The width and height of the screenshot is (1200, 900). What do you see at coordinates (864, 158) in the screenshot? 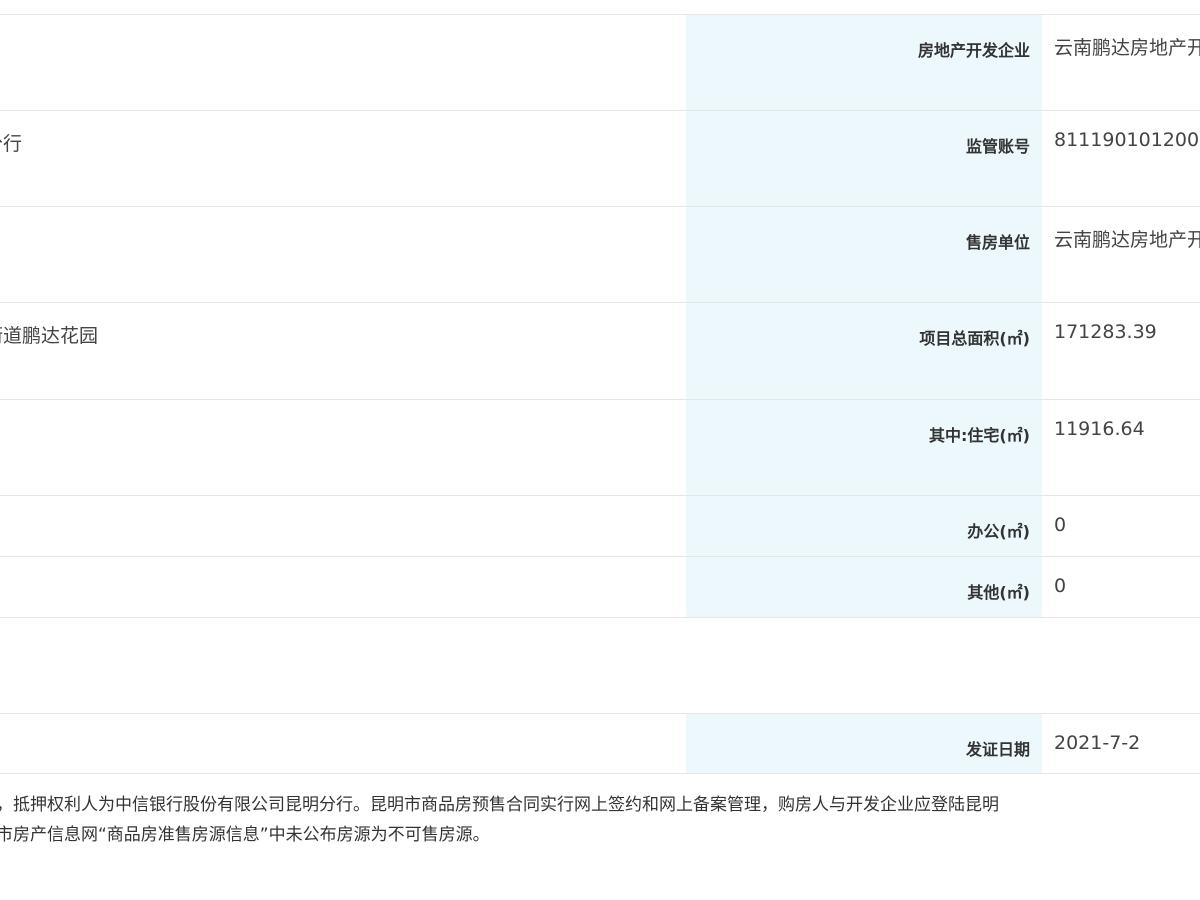
I see `label-cell: 监管账号` at bounding box center [864, 158].